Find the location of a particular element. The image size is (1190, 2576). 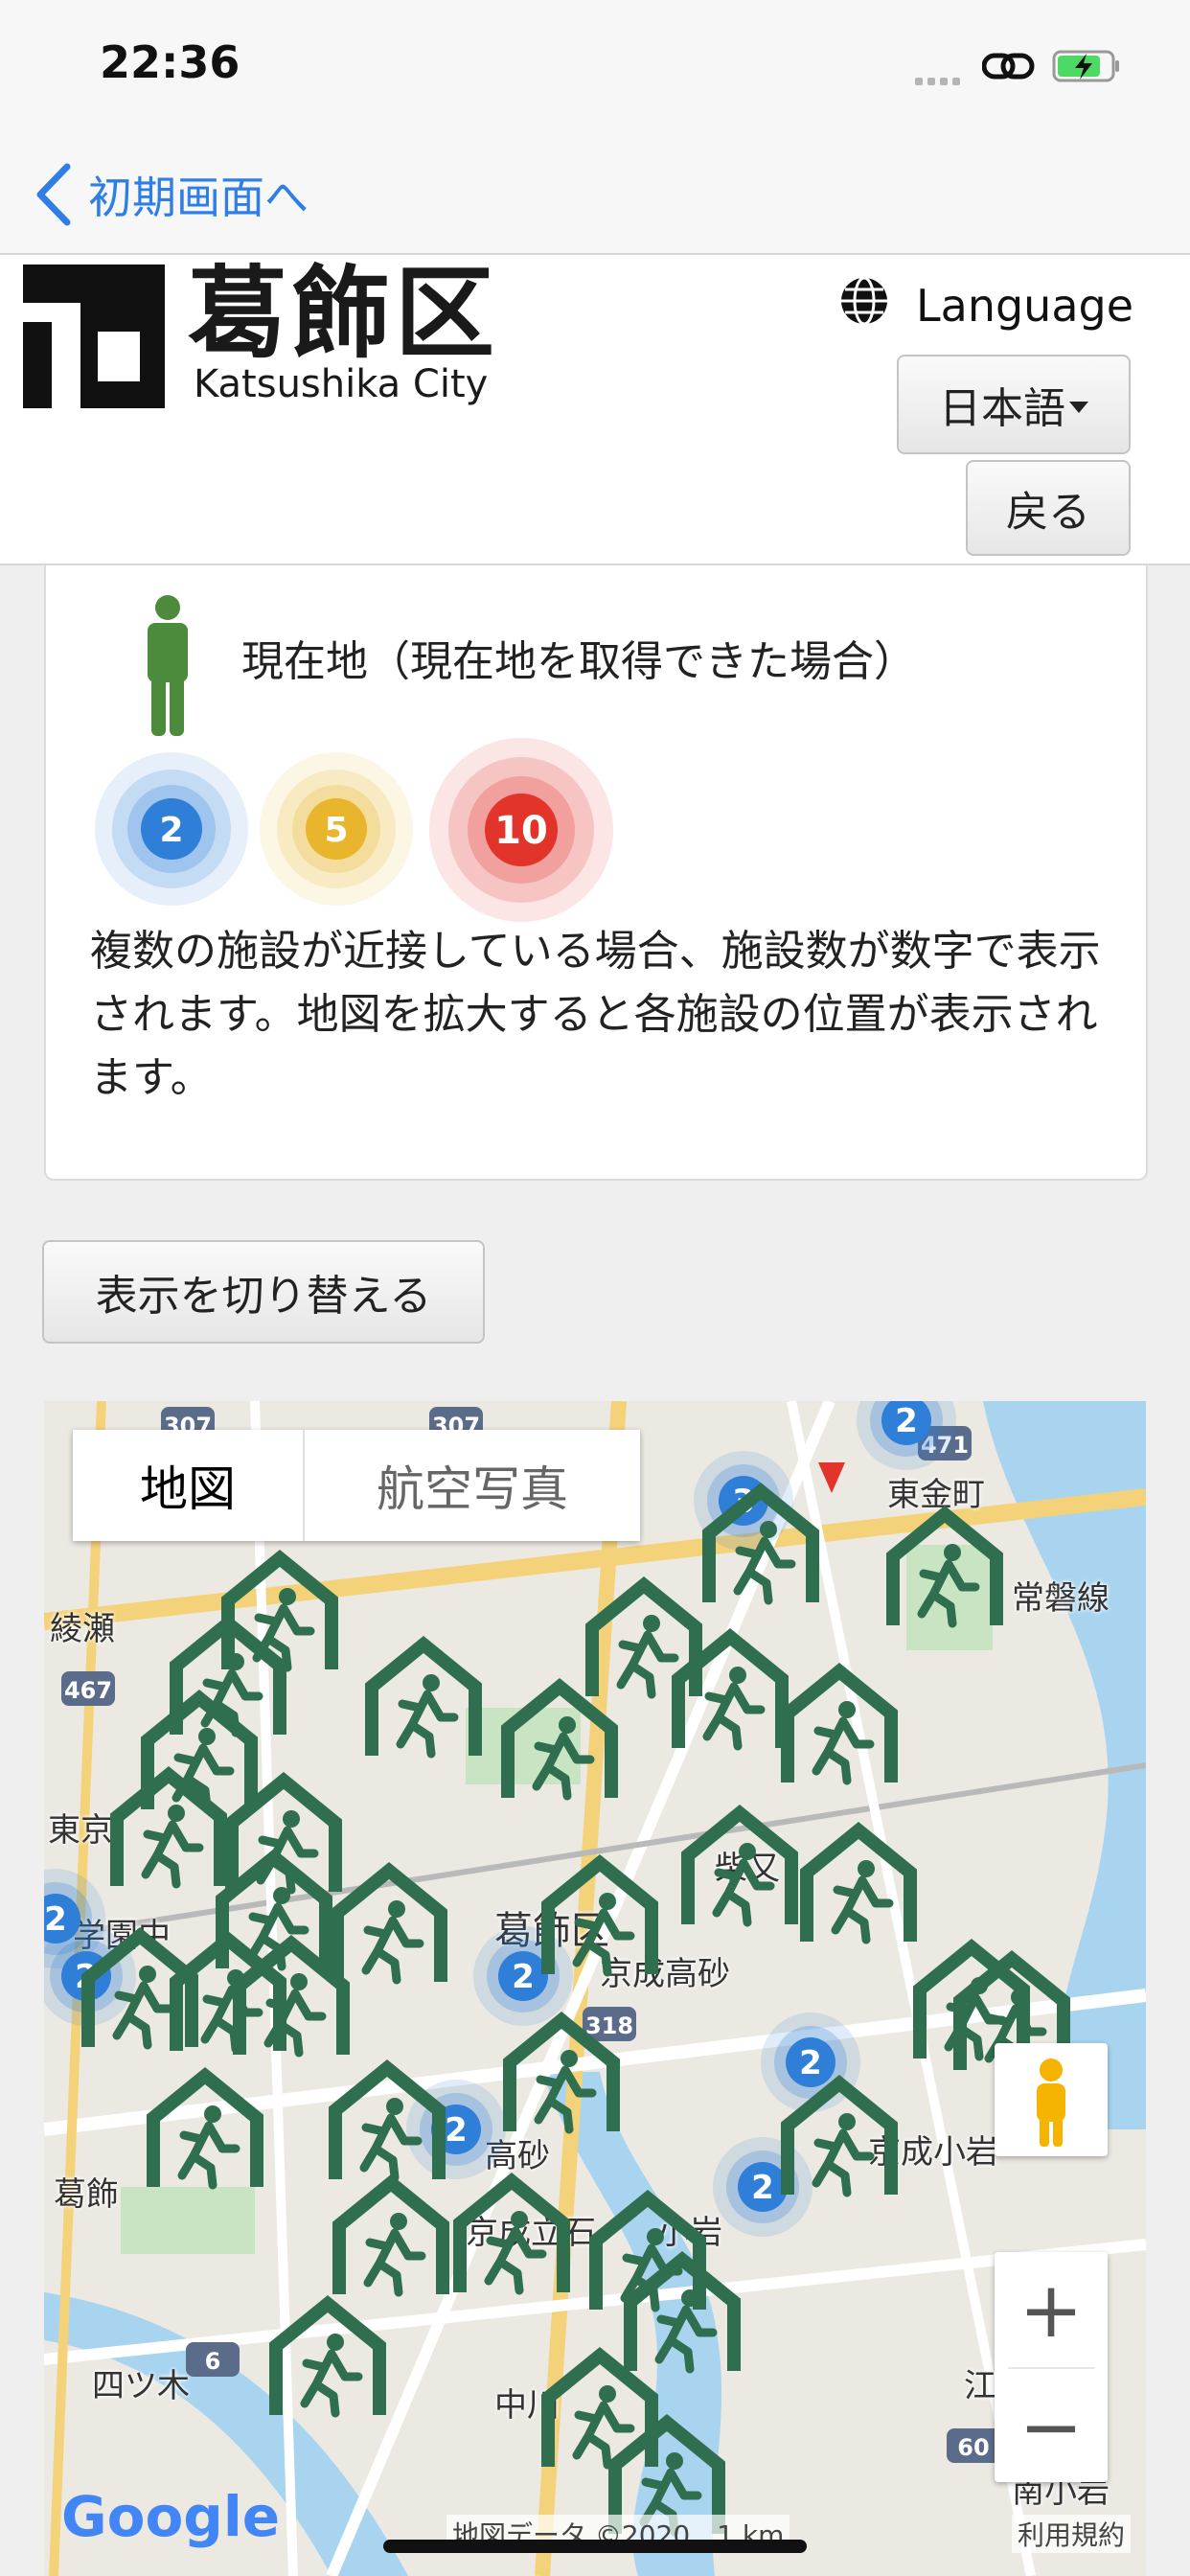

nav-bar: 初期画面へ is located at coordinates (595, 194).